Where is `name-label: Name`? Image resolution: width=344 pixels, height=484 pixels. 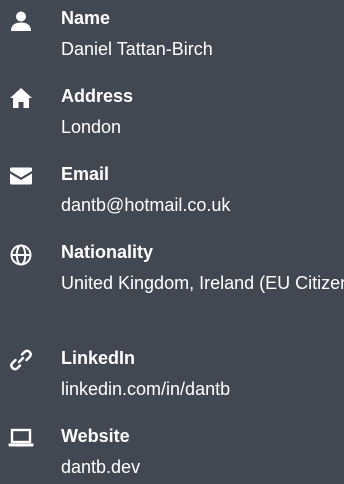 name-label: Name is located at coordinates (86, 18).